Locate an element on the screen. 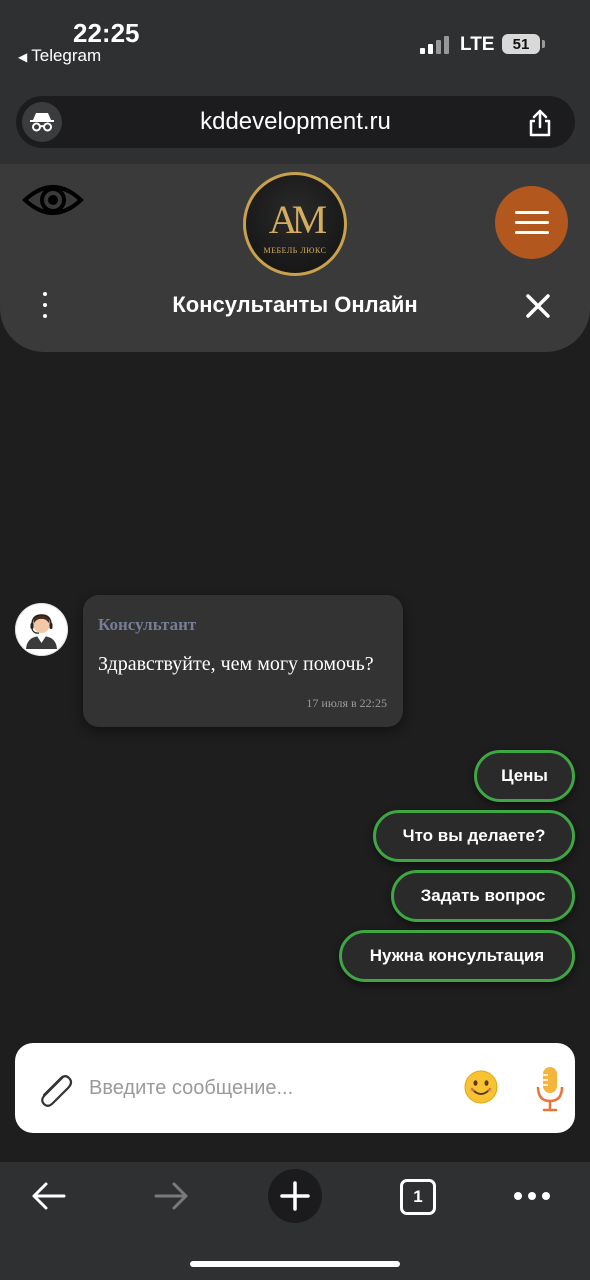 This screenshot has width=590, height=1280. message-composer is located at coordinates (295, 1088).